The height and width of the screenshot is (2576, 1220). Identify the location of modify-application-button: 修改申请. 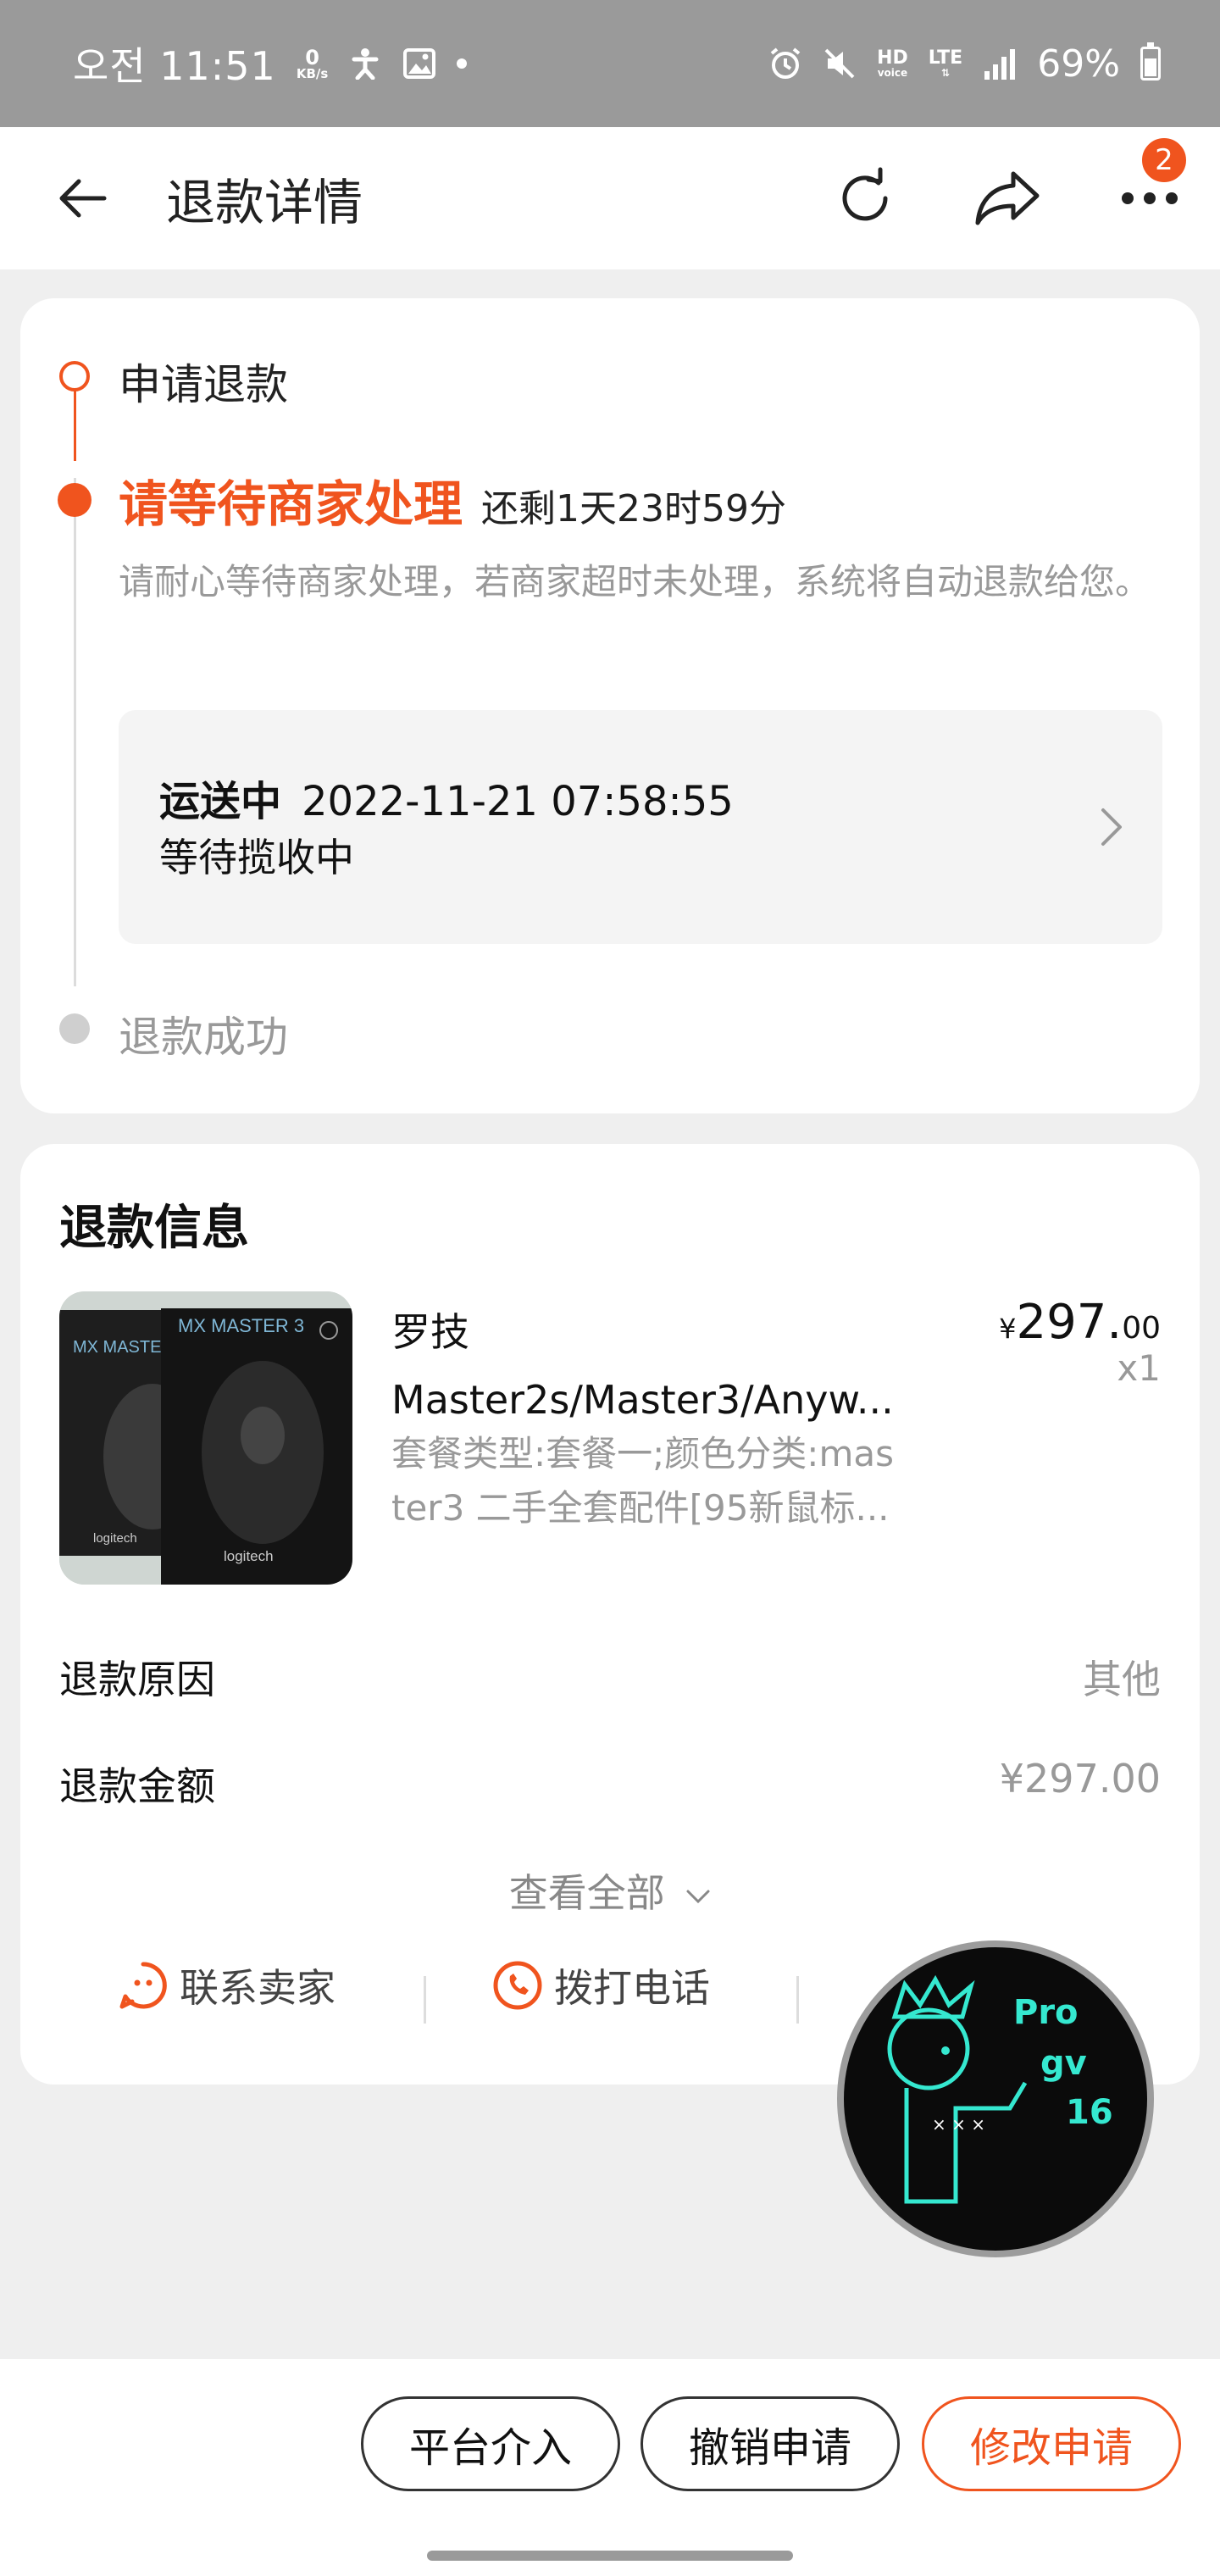
(1051, 2443).